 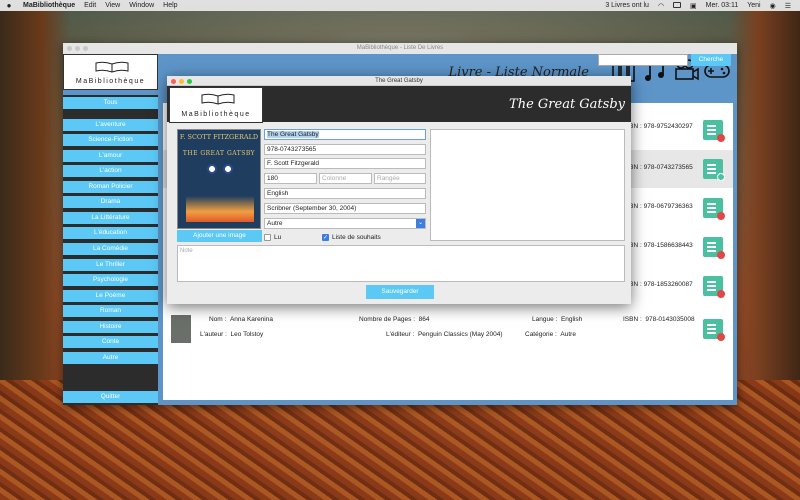 I want to click on editor-input: Scribner (September 30, 2004), so click(x=345, y=208).